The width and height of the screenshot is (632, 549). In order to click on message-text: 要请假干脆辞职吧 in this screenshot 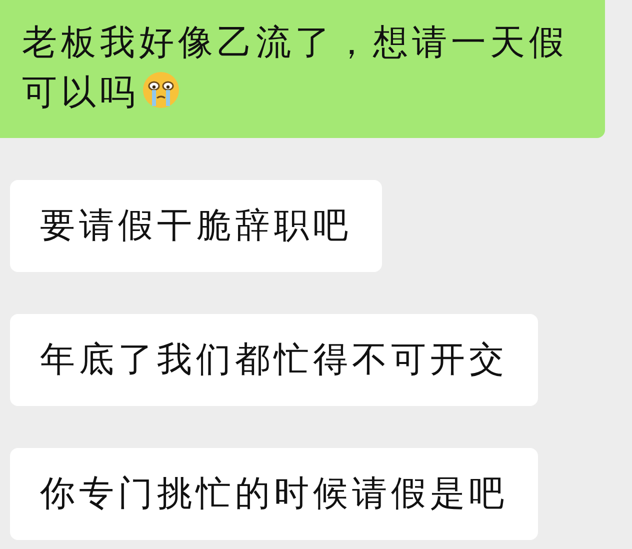, I will do `click(196, 226)`.